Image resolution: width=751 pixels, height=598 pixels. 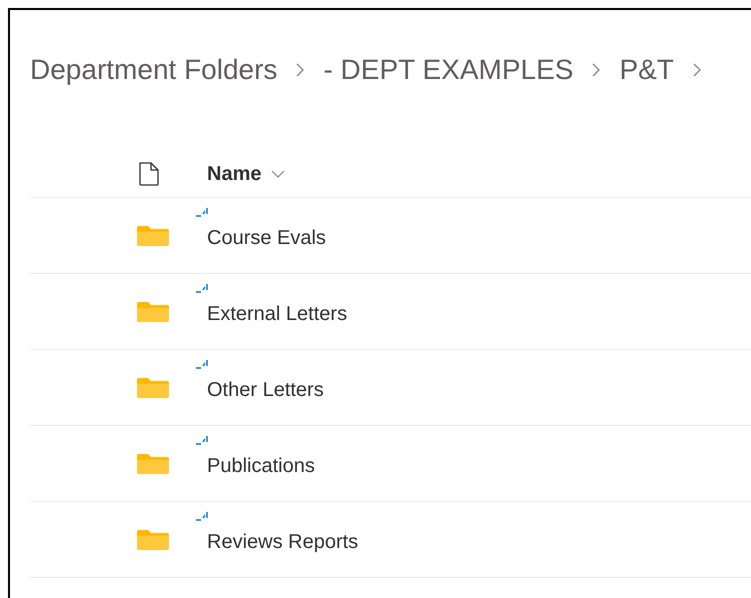 What do you see at coordinates (246, 173) in the screenshot?
I see `column-header: Name` at bounding box center [246, 173].